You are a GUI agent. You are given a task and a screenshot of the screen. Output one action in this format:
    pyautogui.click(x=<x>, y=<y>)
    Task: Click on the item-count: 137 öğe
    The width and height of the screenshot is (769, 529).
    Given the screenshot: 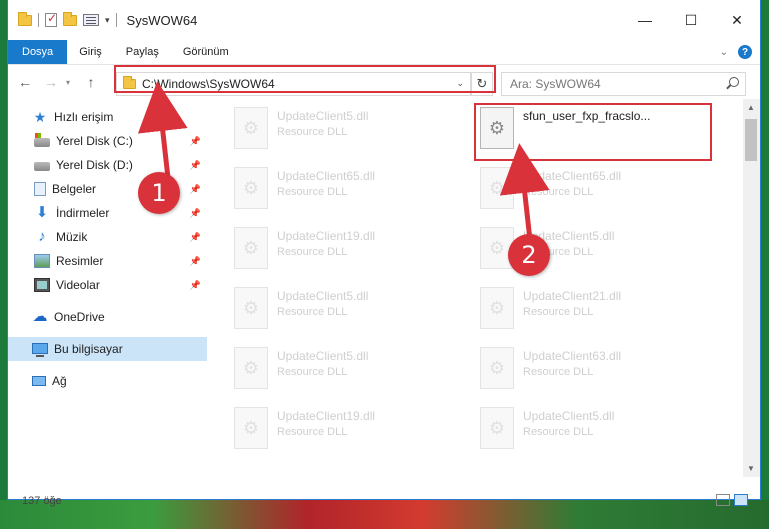 What is the action you would take?
    pyautogui.click(x=42, y=501)
    